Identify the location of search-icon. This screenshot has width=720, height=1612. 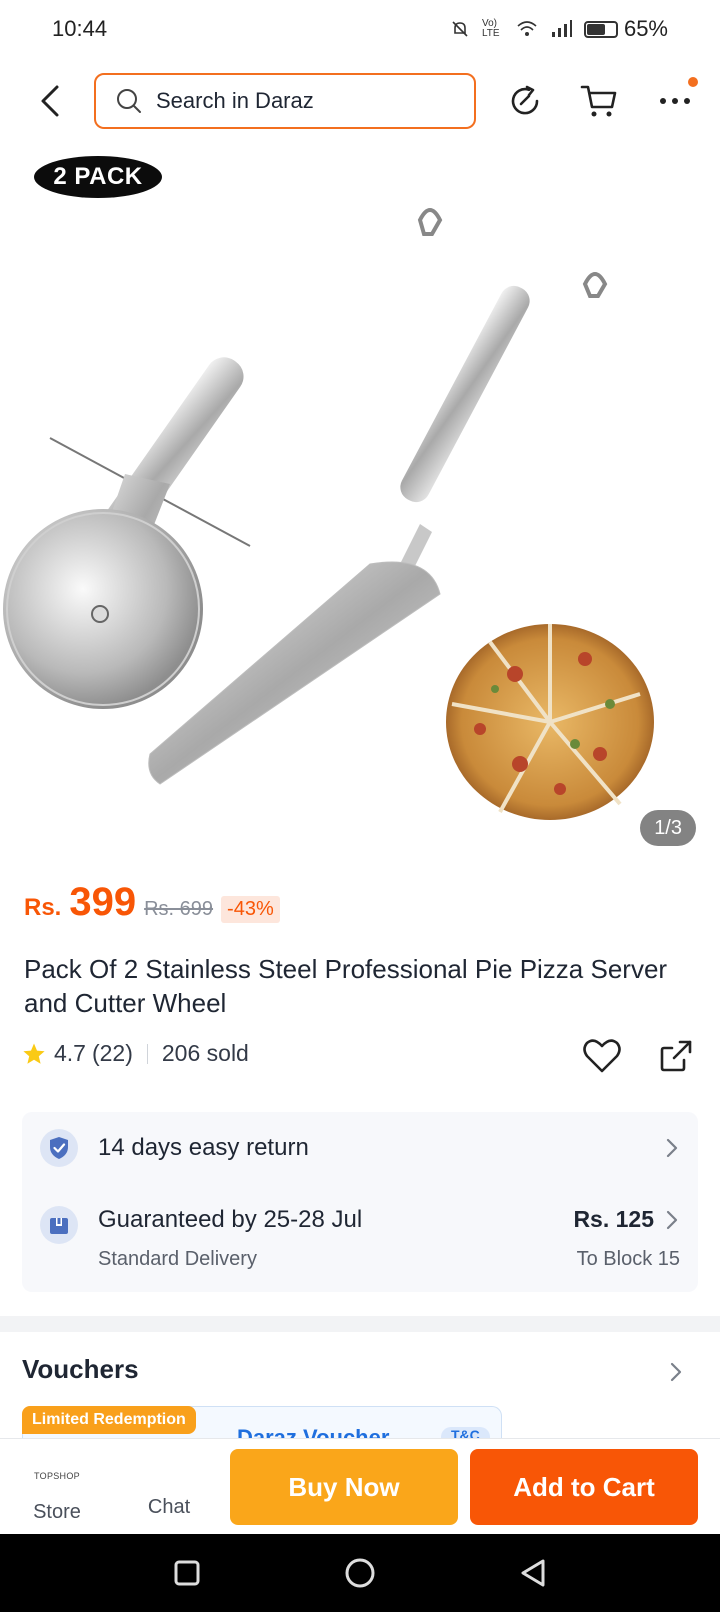
(129, 101).